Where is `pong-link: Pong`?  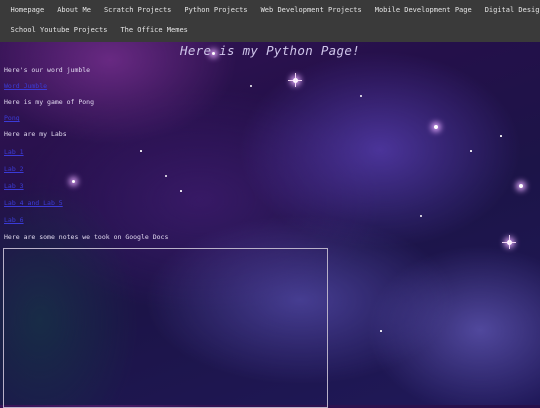
pong-link: Pong is located at coordinates (12, 118).